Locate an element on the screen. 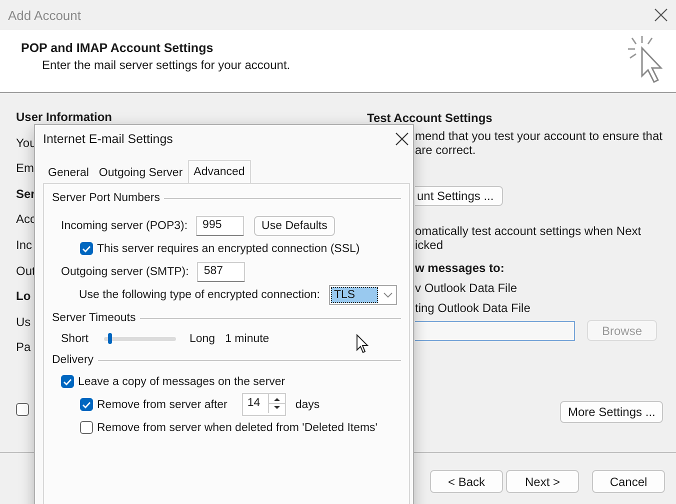  page-subtitle: Enter the mail server settings for your account. is located at coordinates (166, 65).